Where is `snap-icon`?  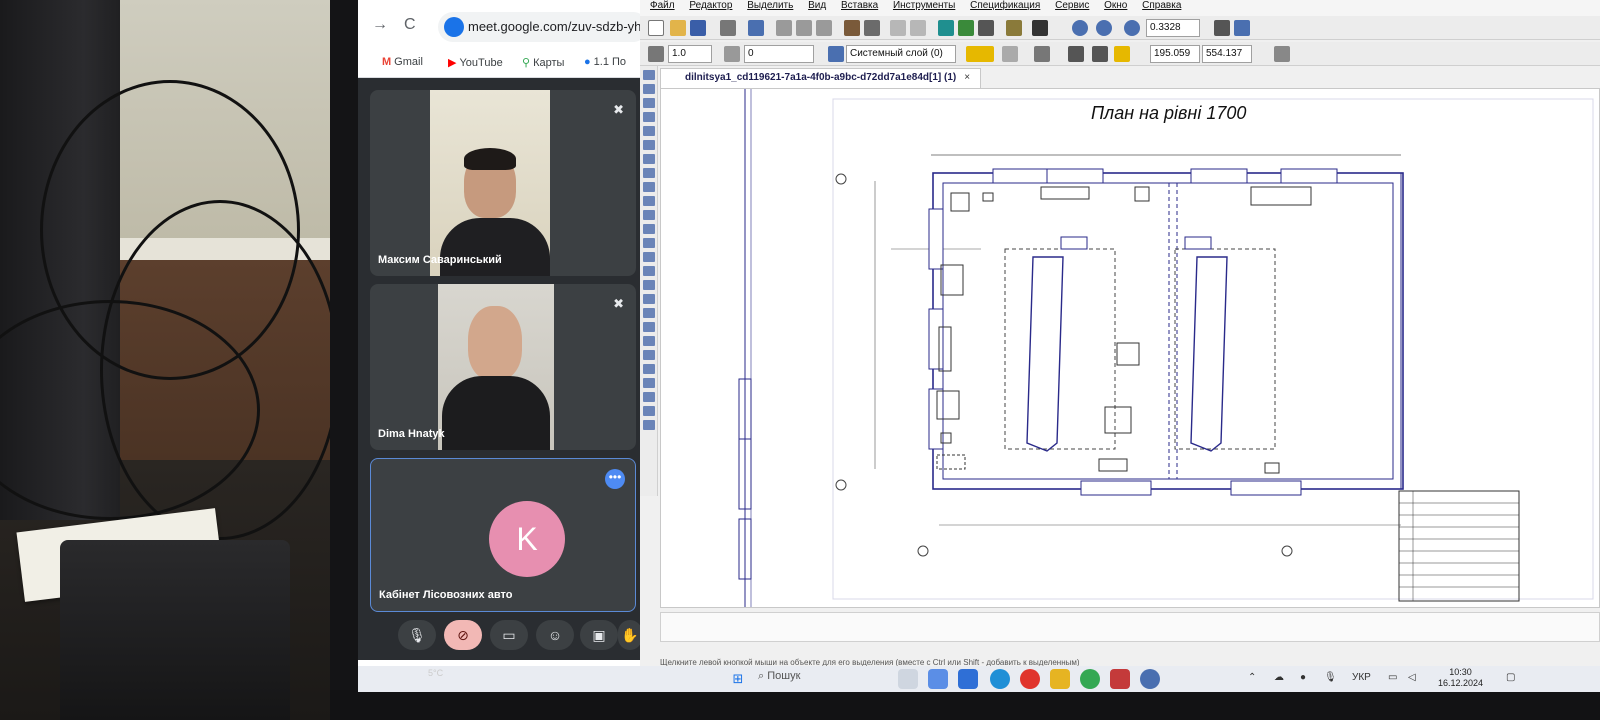
snap-icon is located at coordinates (980, 54).